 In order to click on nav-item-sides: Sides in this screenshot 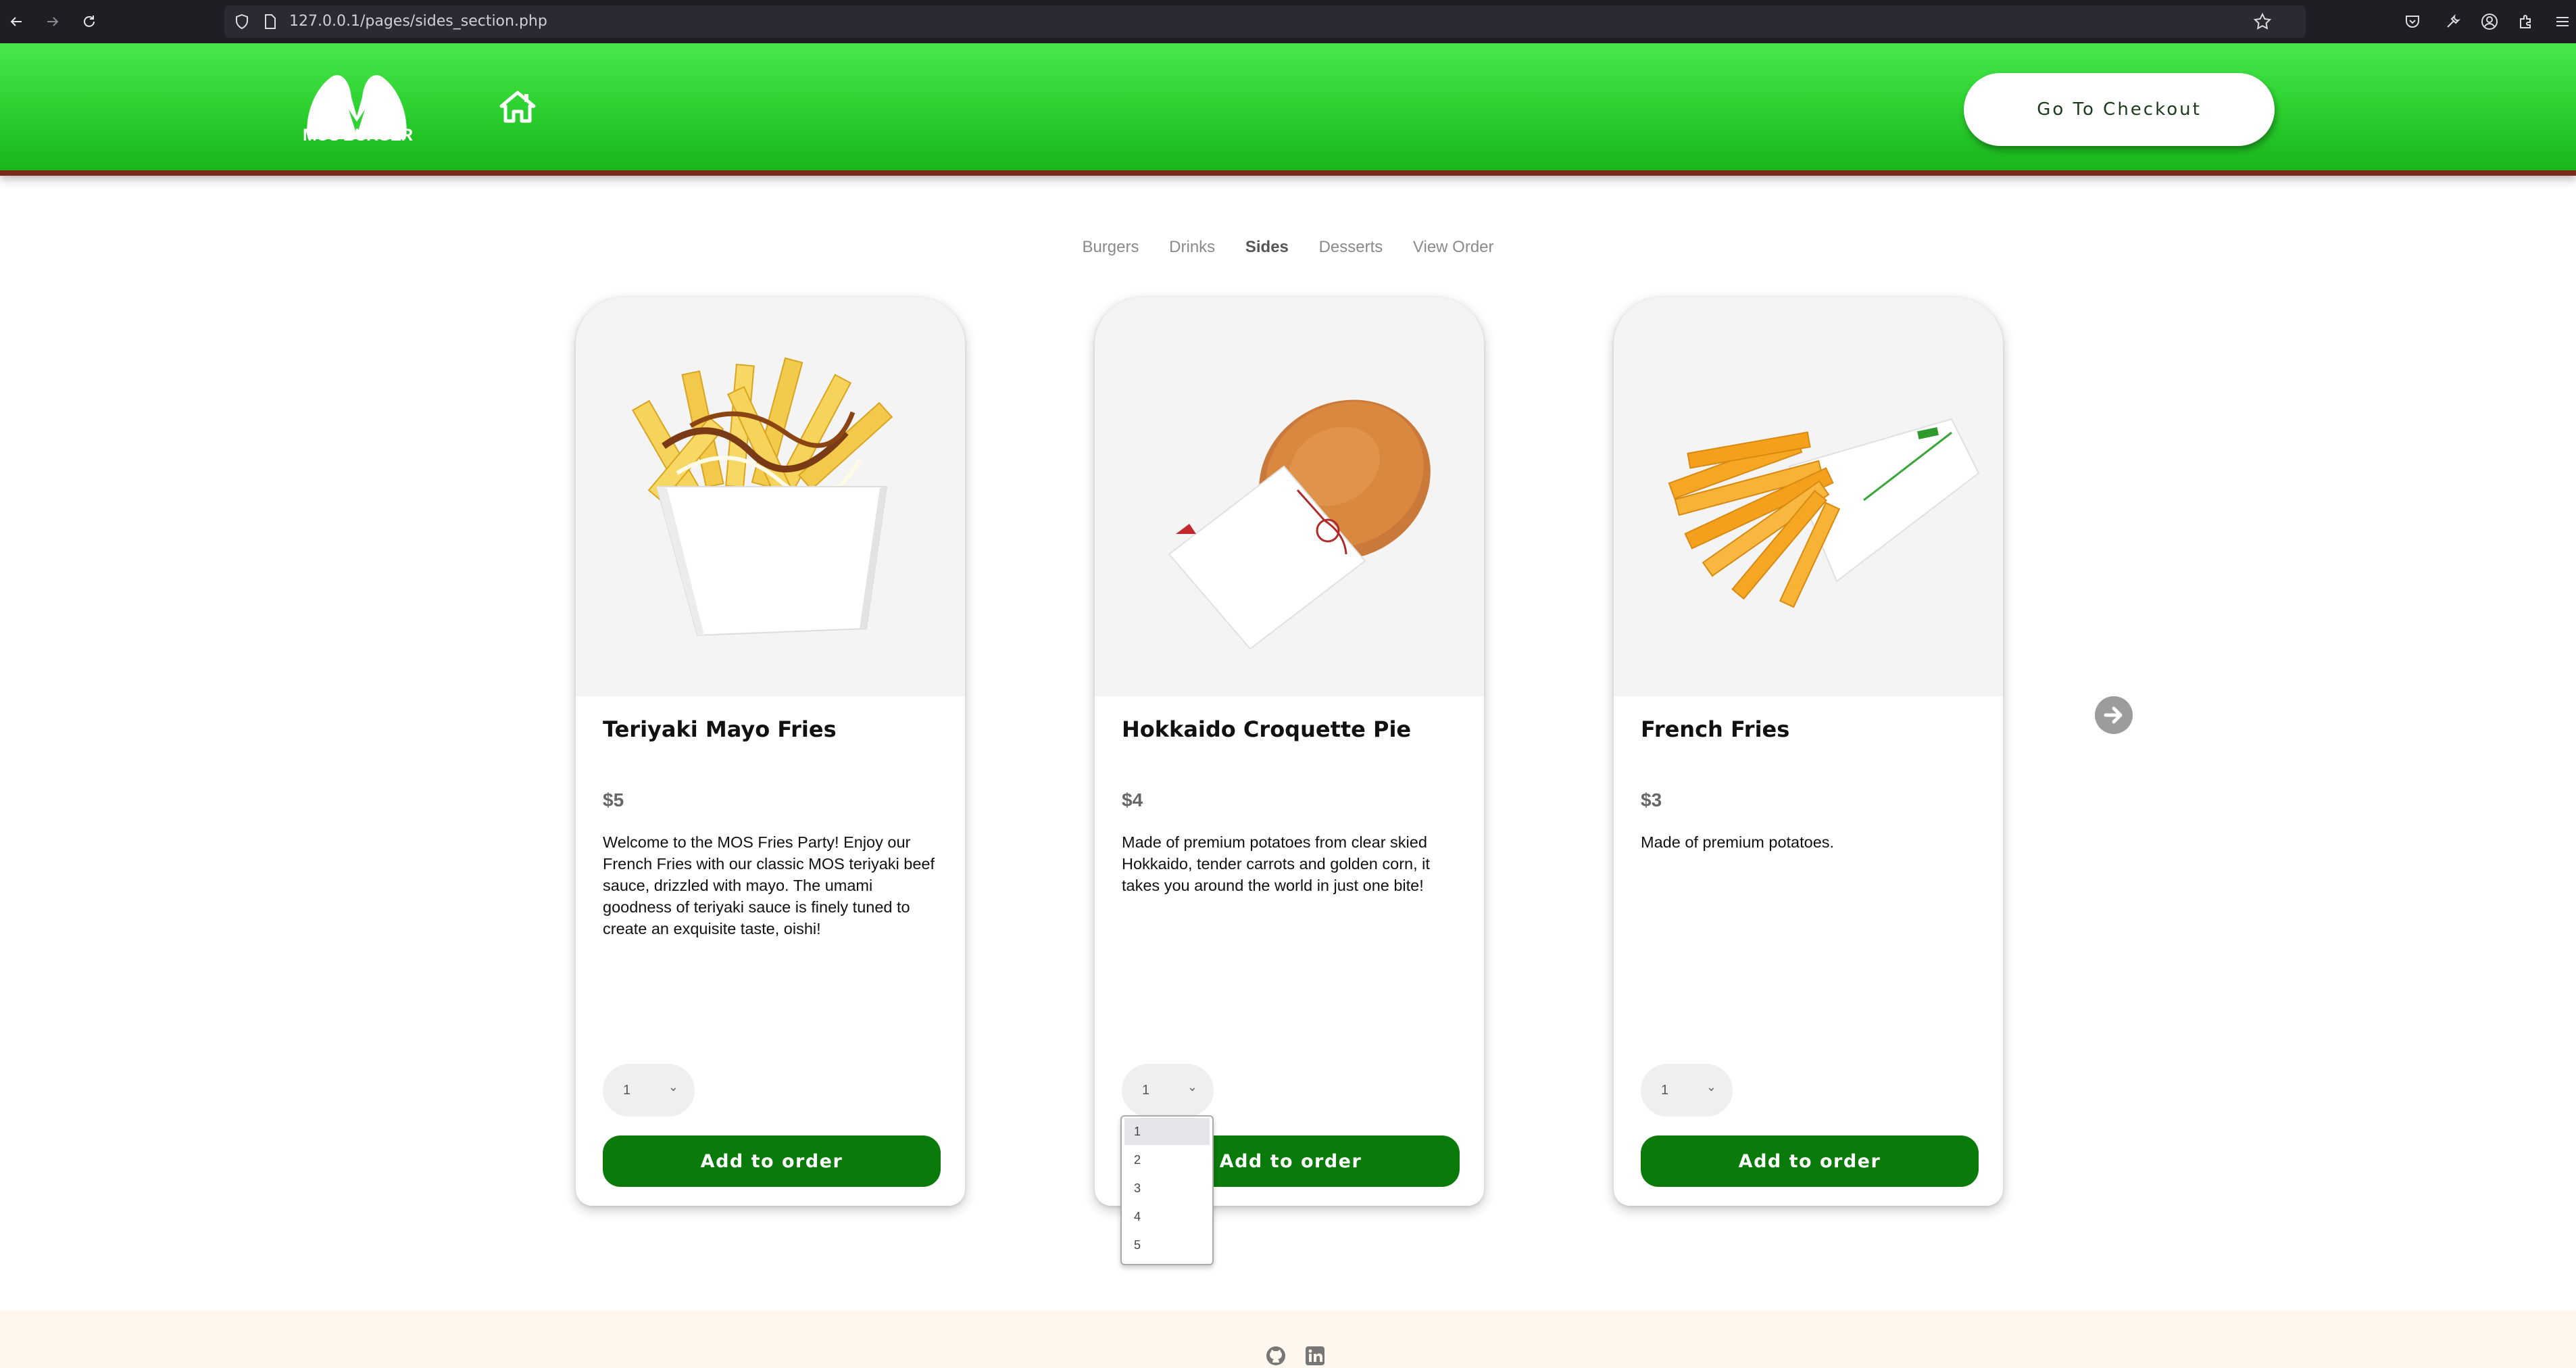, I will do `click(1267, 247)`.